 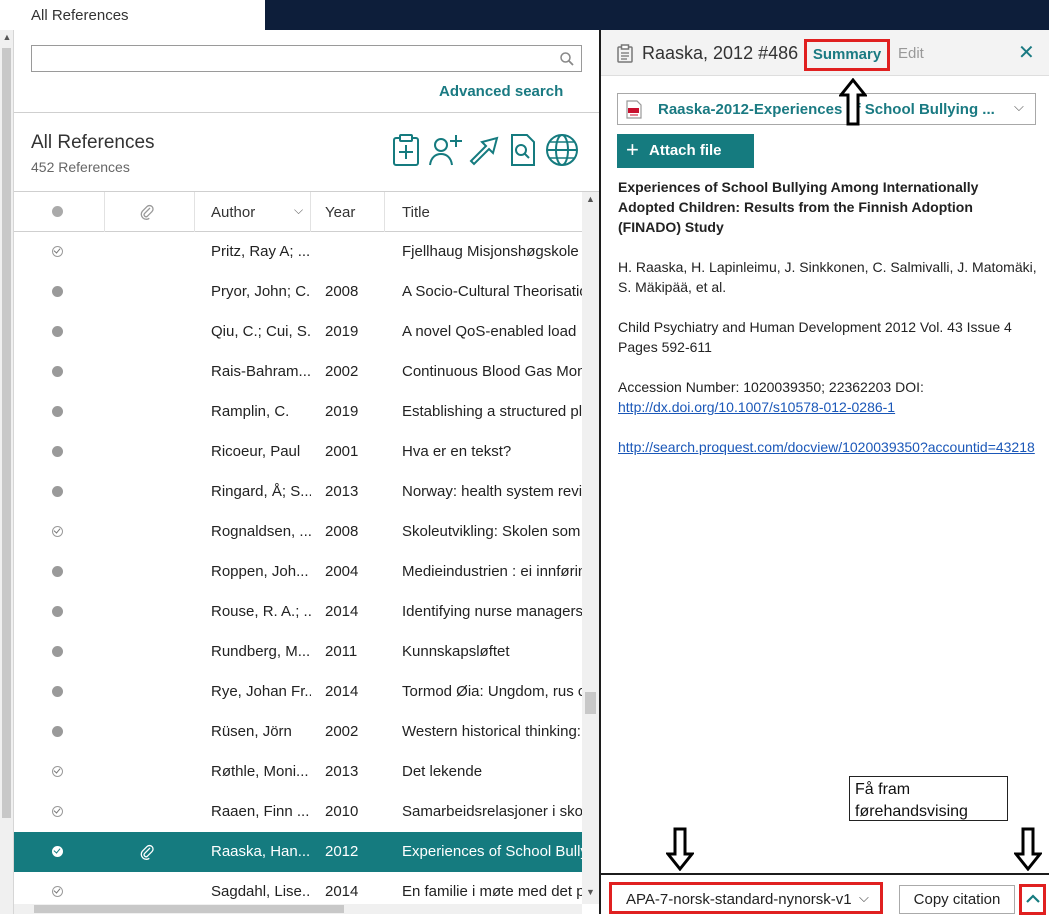 What do you see at coordinates (847, 55) in the screenshot?
I see `tab-summary: Summary` at bounding box center [847, 55].